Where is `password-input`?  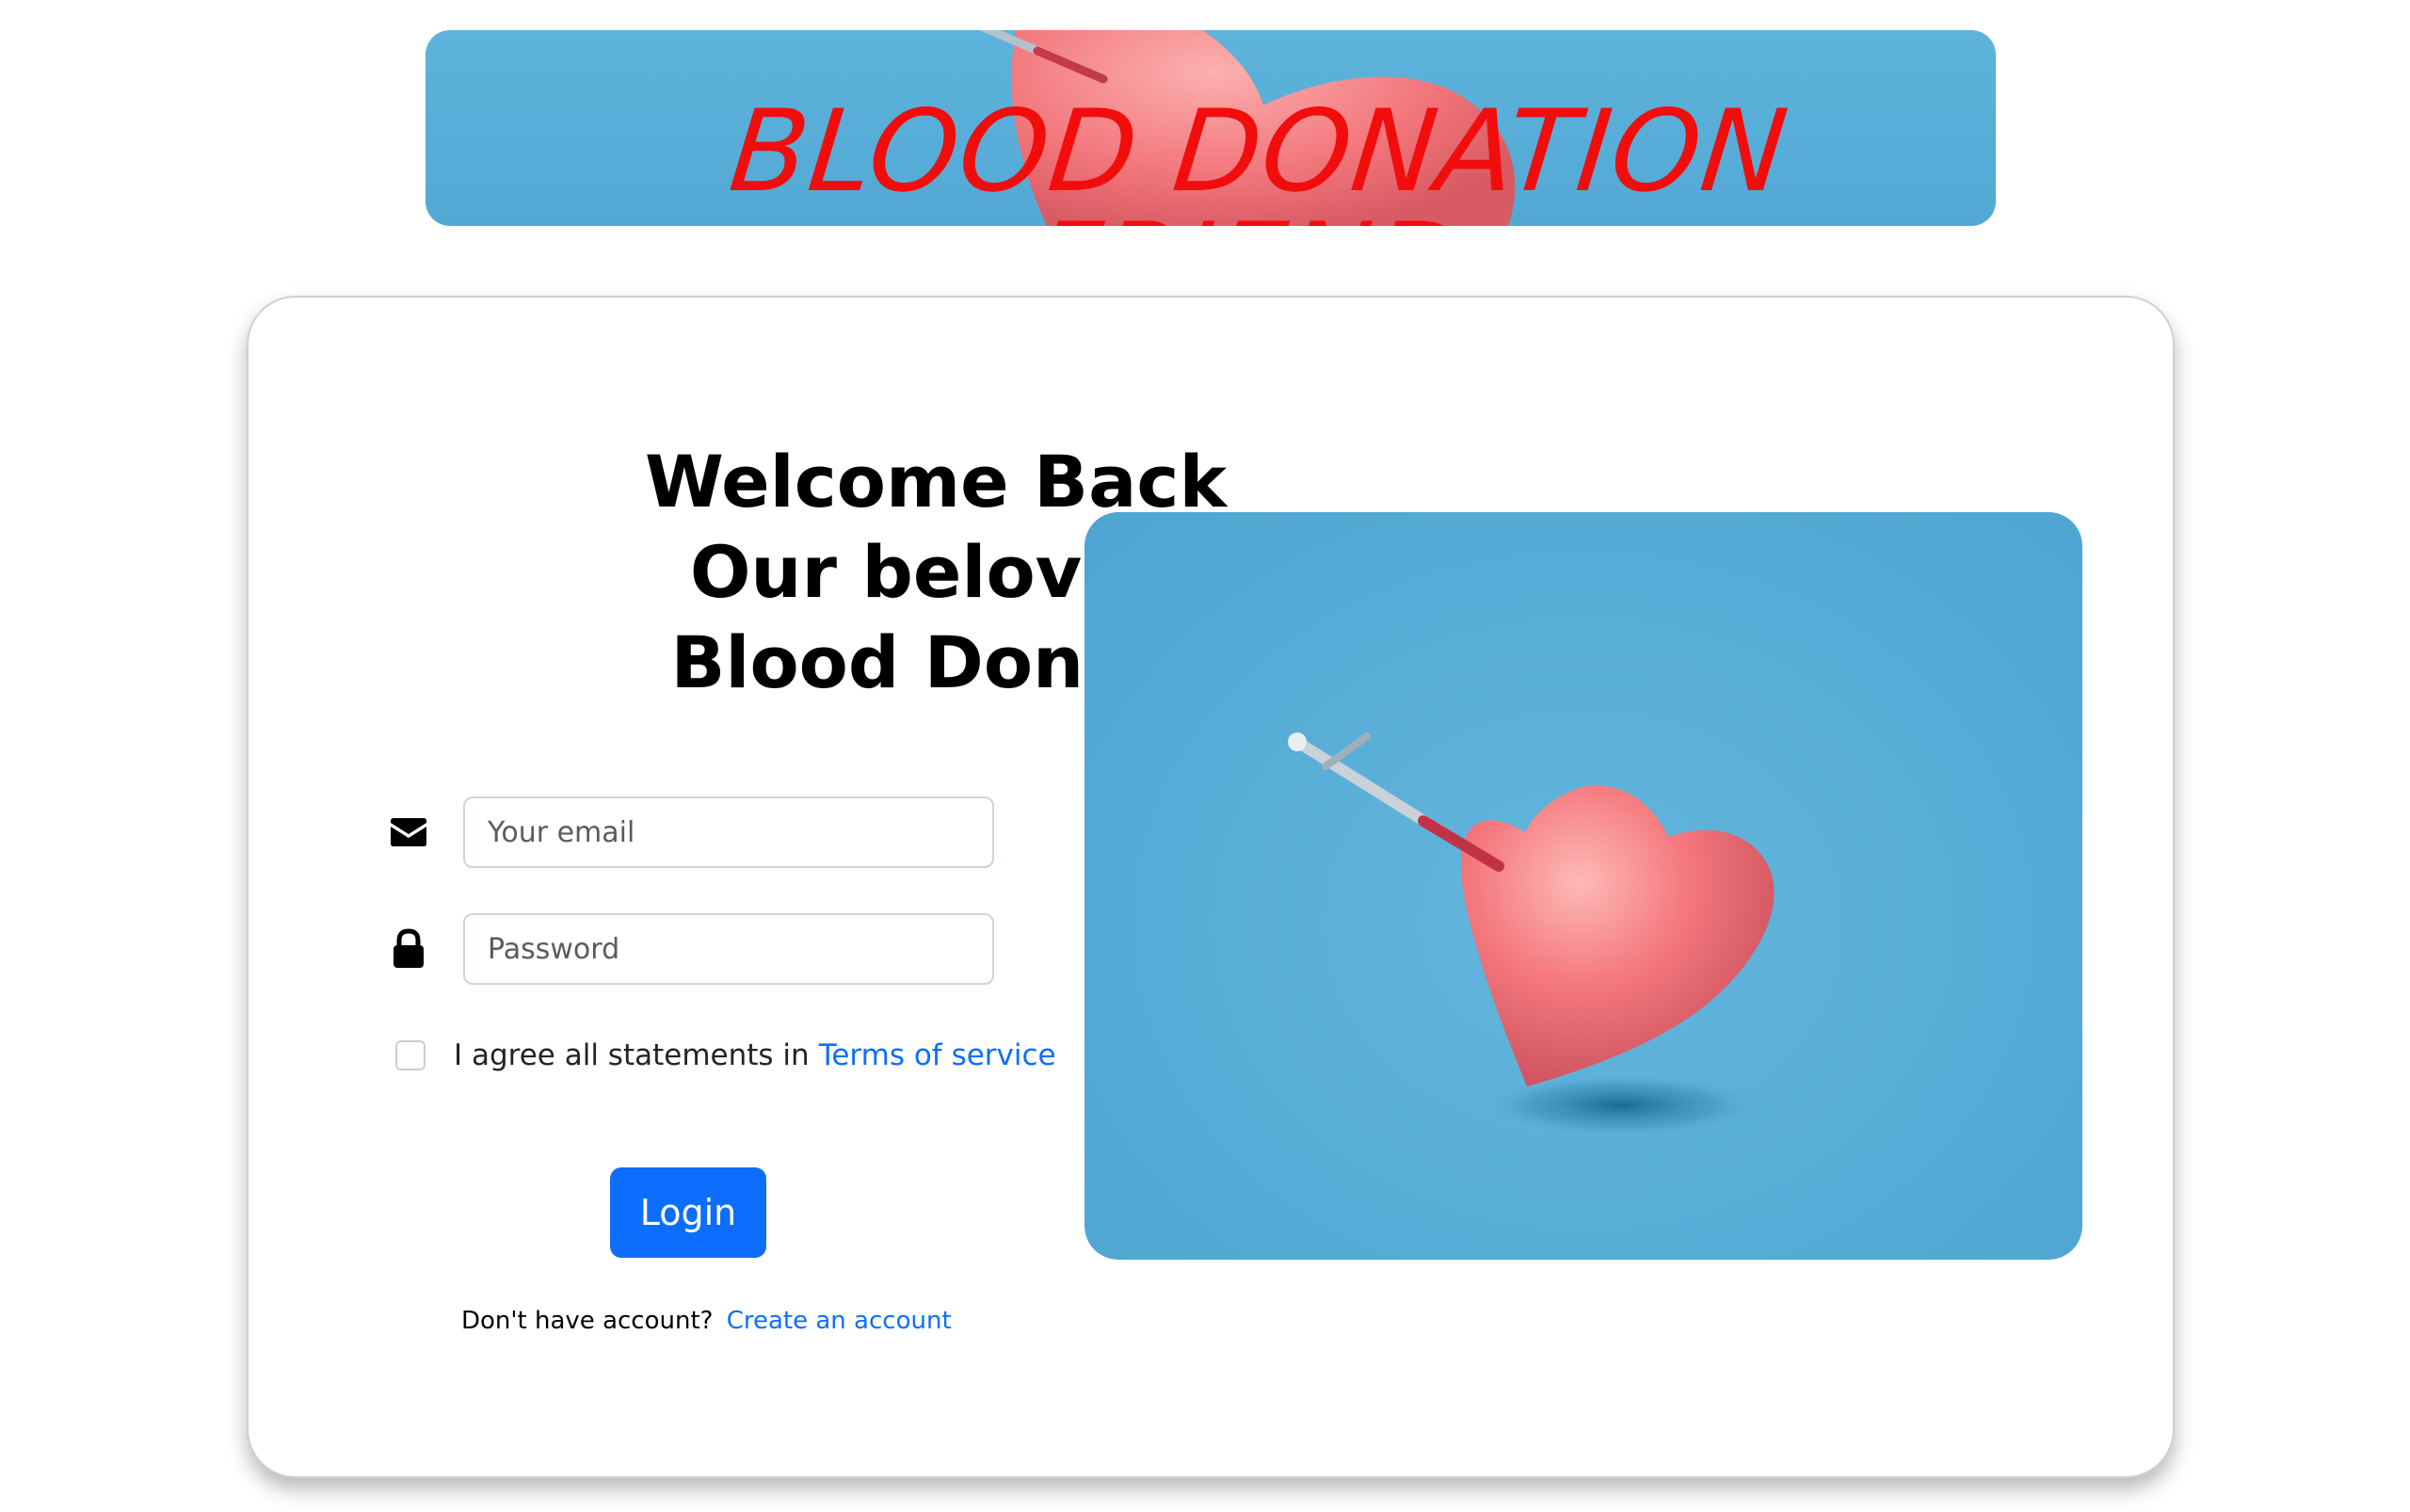 password-input is located at coordinates (728, 949).